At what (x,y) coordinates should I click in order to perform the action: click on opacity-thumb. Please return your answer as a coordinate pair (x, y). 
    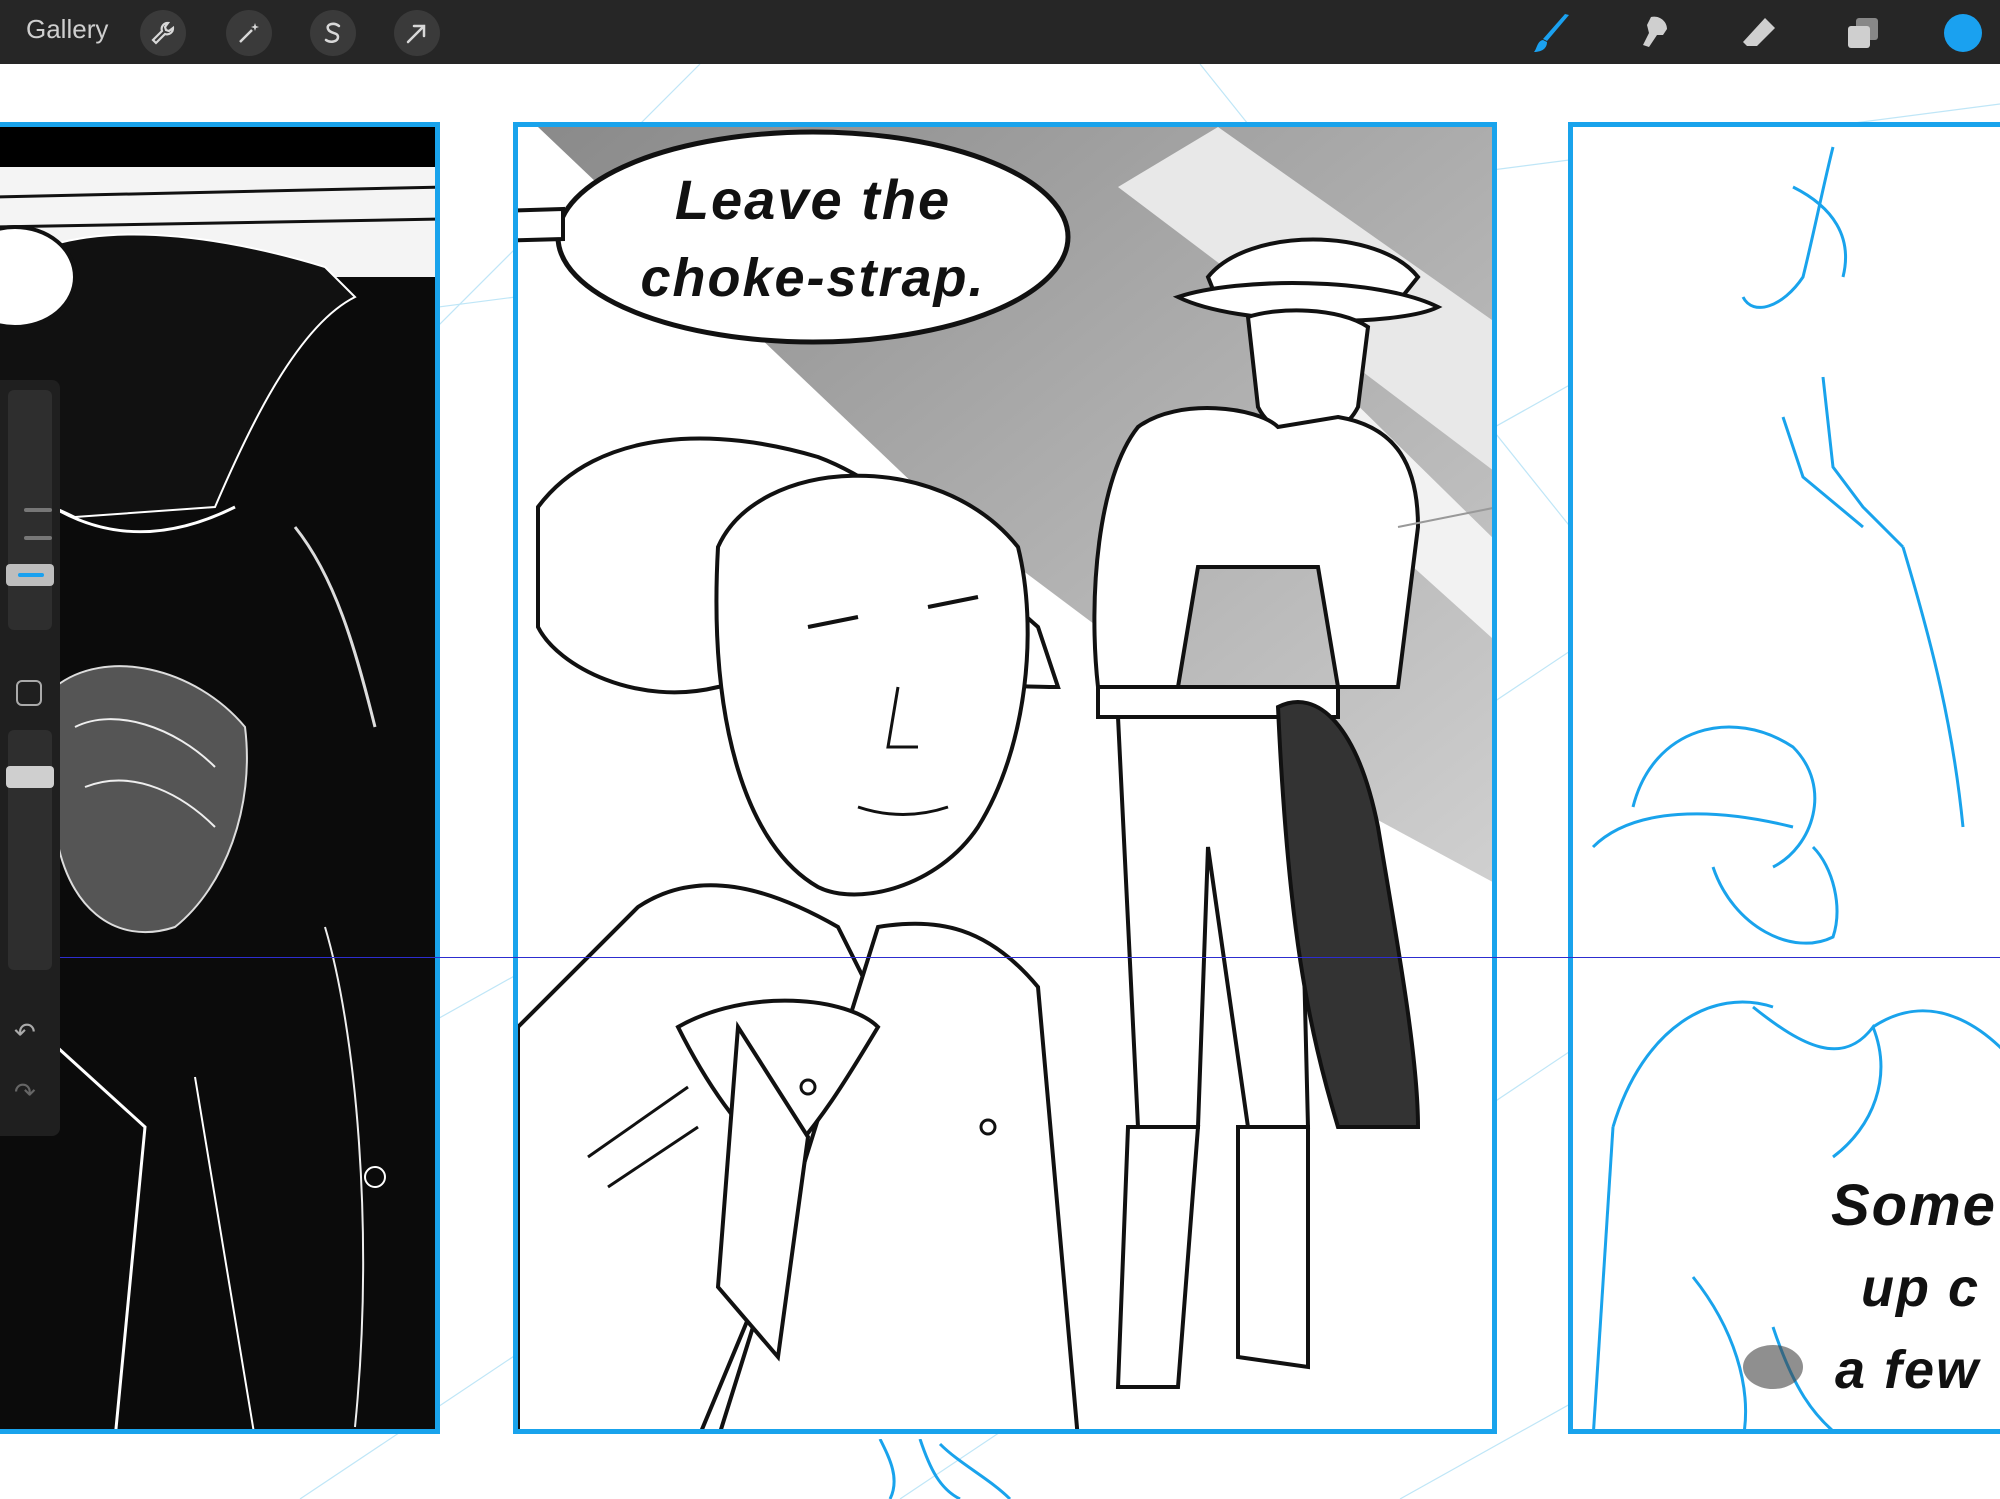
    Looking at the image, I should click on (30, 777).